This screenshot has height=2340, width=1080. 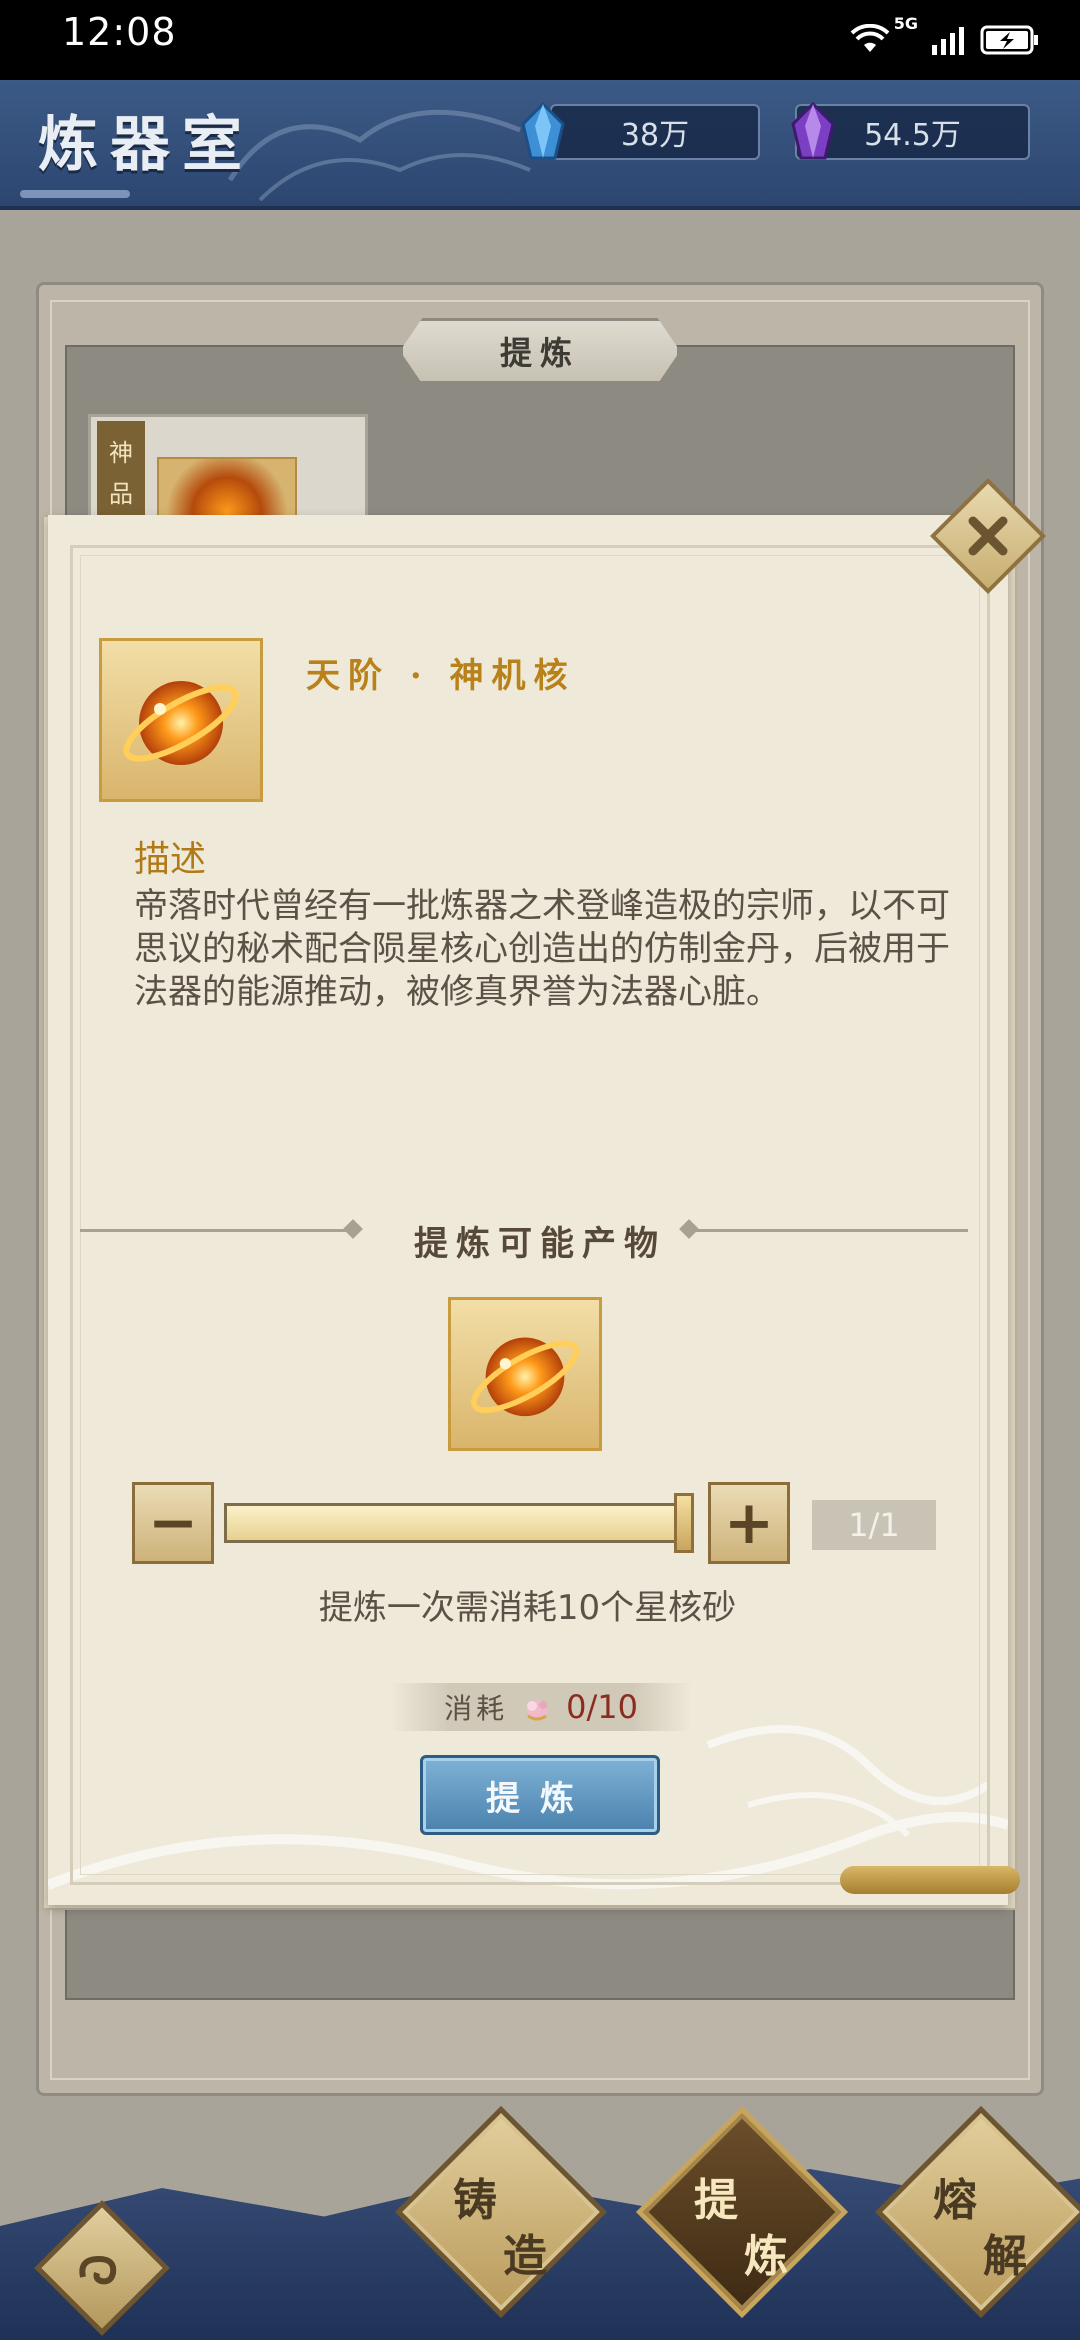 I want to click on item-icon, so click(x=181, y=720).